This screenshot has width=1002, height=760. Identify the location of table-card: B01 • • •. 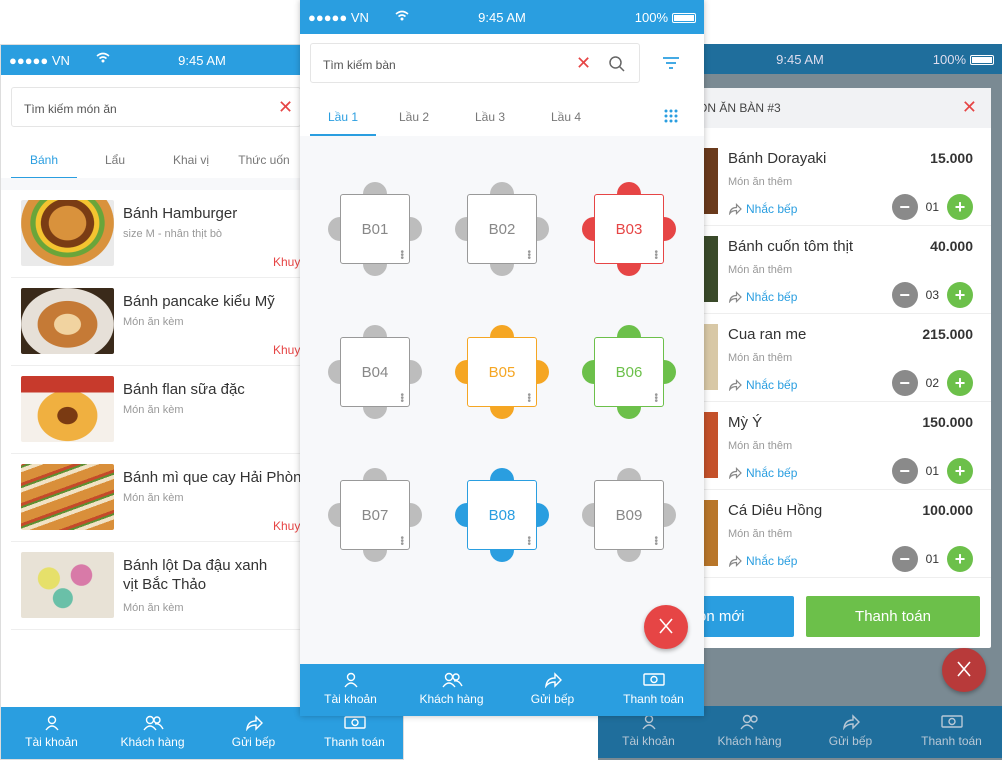
(375, 229).